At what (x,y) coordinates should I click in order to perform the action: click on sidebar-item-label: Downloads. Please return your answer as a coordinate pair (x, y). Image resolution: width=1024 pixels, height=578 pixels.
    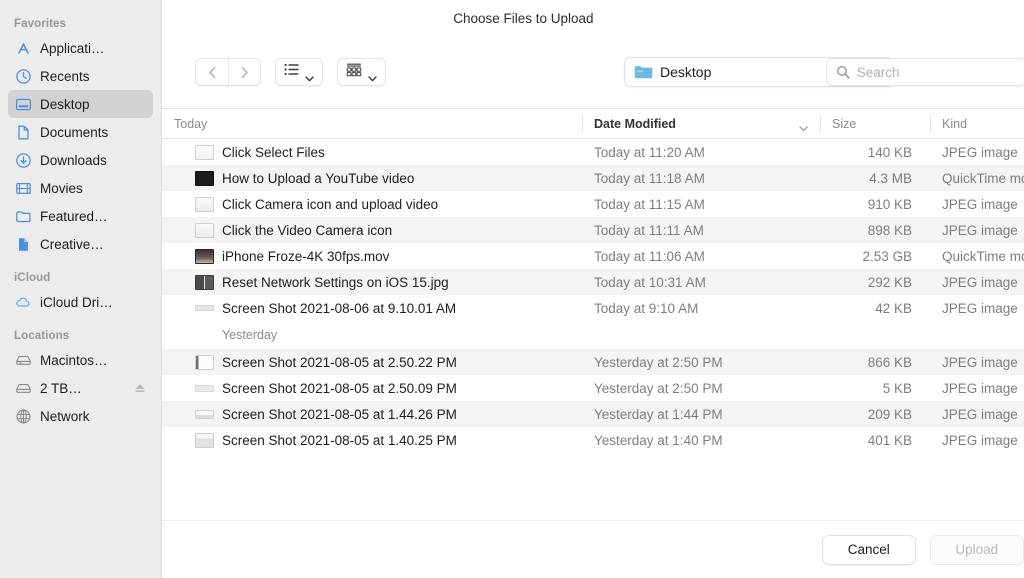
    Looking at the image, I should click on (73, 160).